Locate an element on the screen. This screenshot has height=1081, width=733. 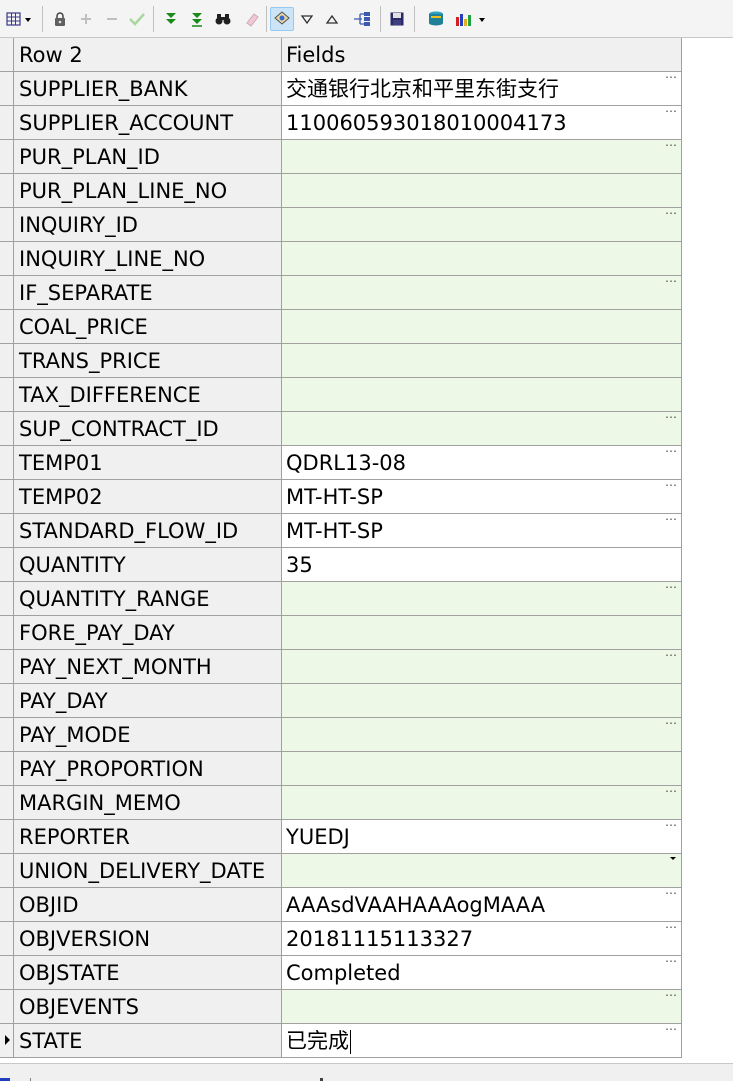
table-row: QUANTITY 35 is located at coordinates (340, 565).